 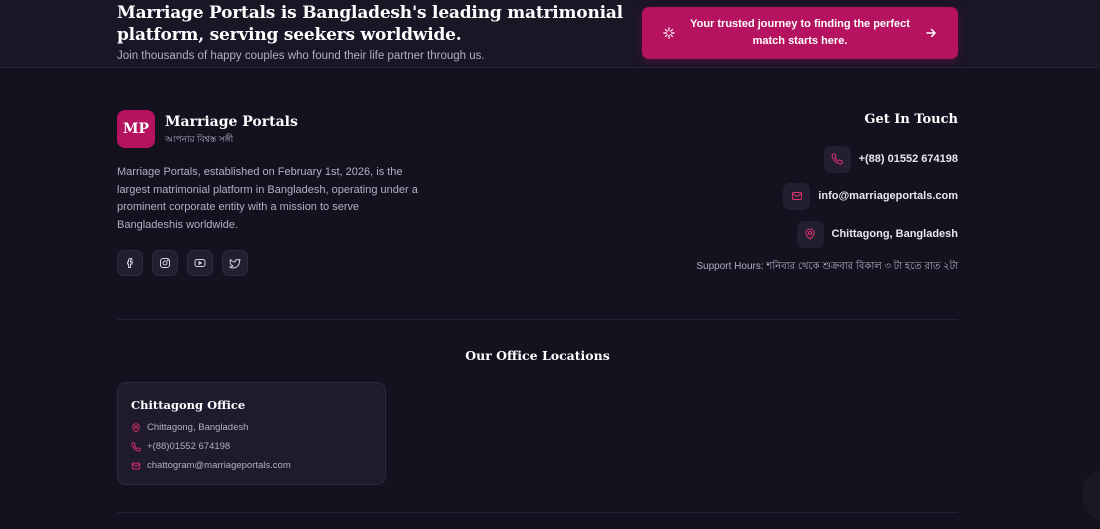 What do you see at coordinates (199, 139) in the screenshot?
I see `brand-tagline: আপনার বিশ্বস্ত সঙ্গী` at bounding box center [199, 139].